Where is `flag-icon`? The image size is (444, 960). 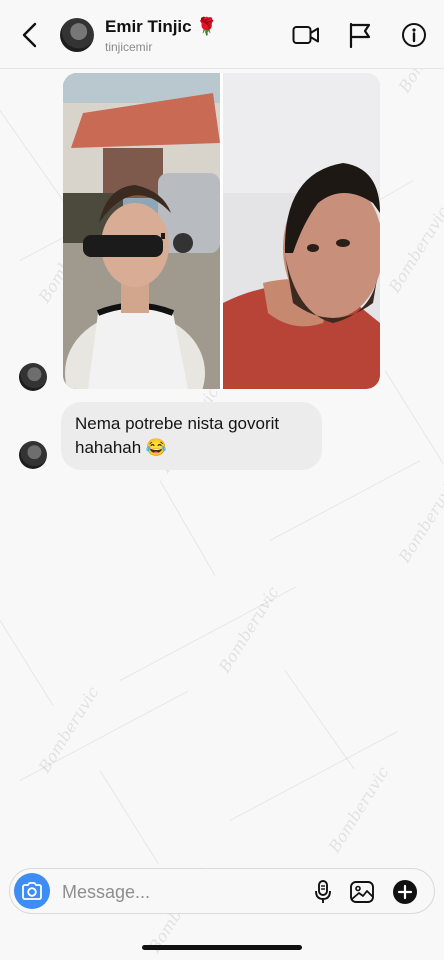 flag-icon is located at coordinates (360, 35).